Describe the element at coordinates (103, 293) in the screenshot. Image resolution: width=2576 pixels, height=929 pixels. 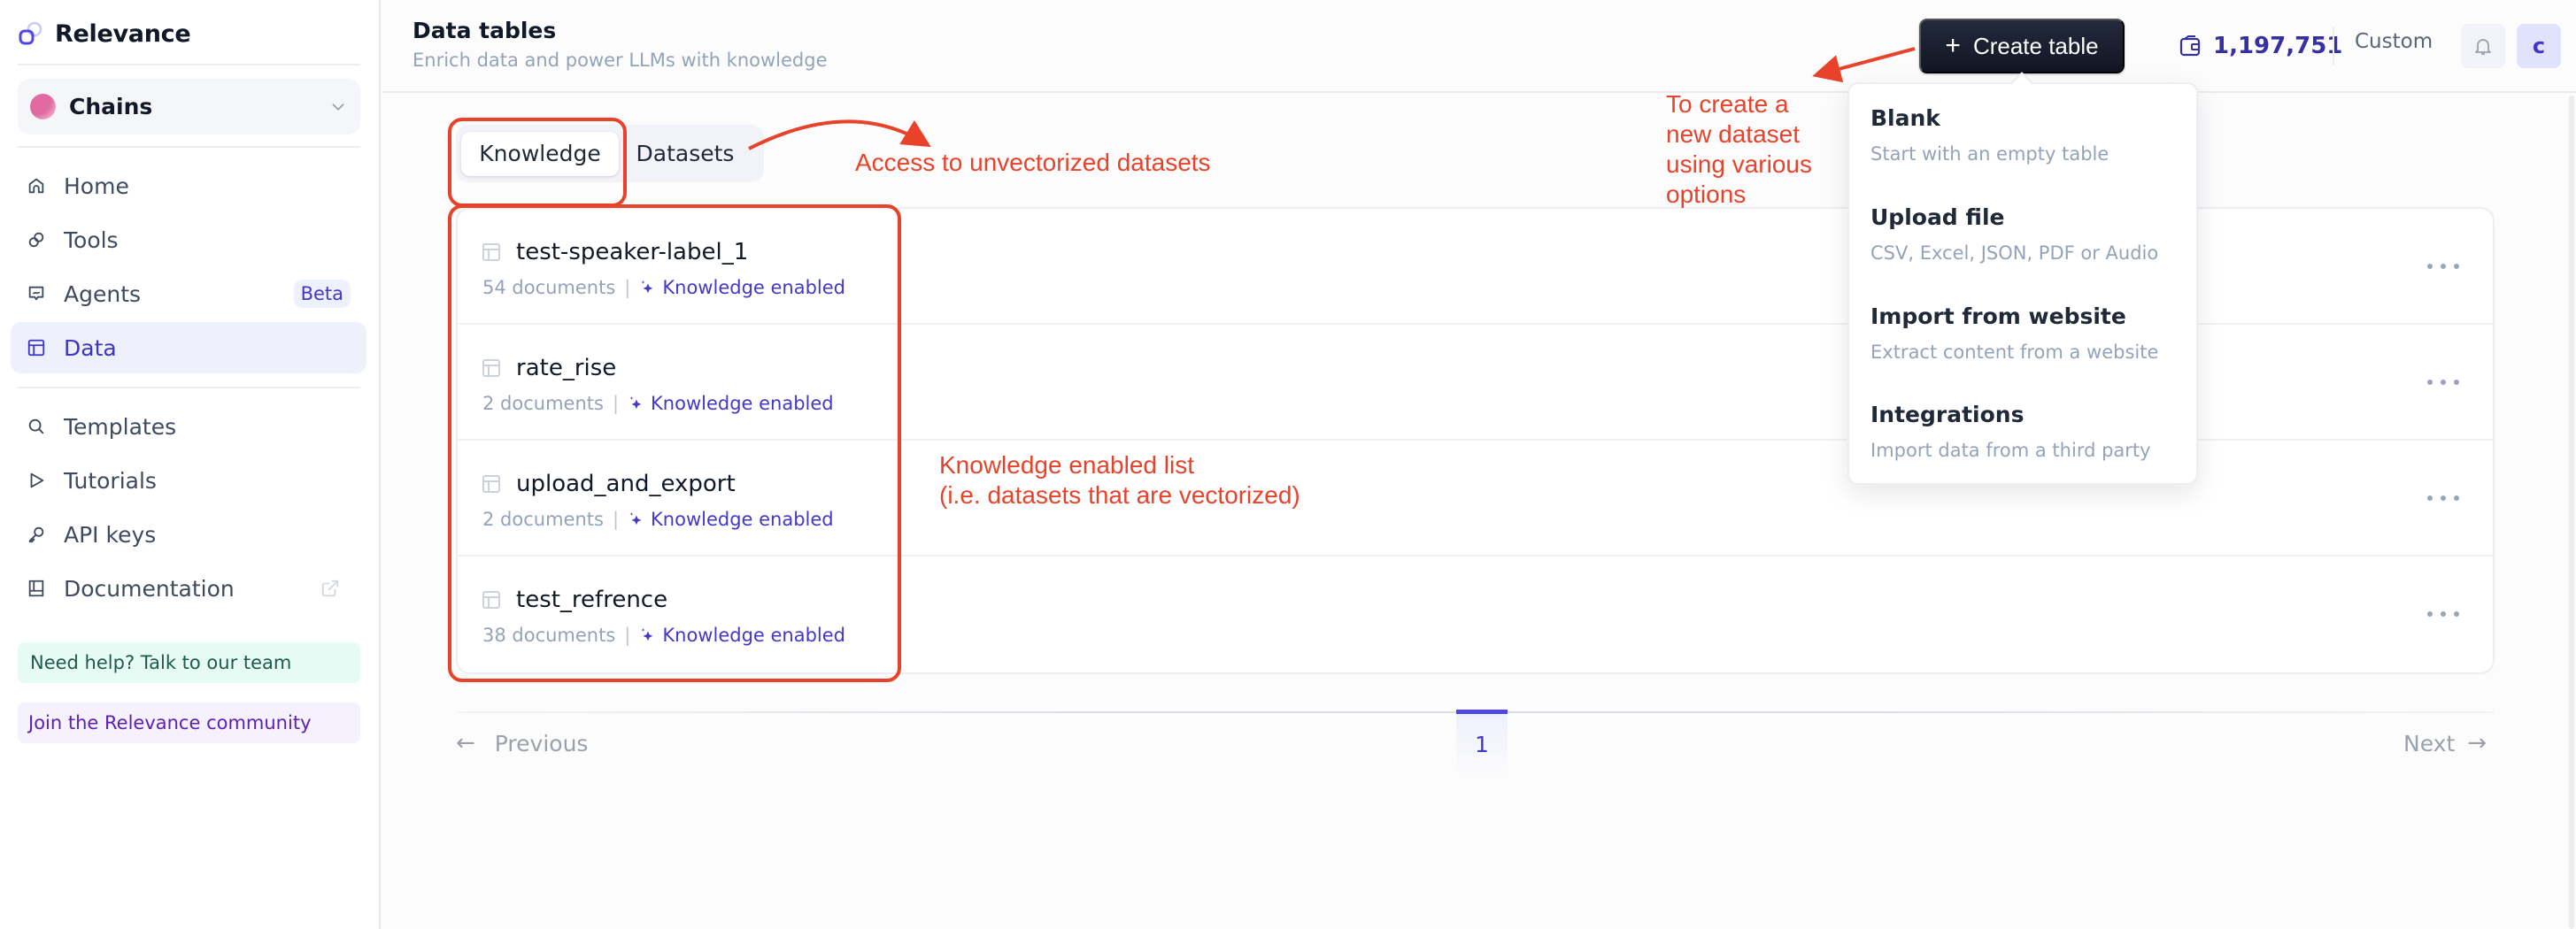
I see `sidebar-item-label: Agents` at that location.